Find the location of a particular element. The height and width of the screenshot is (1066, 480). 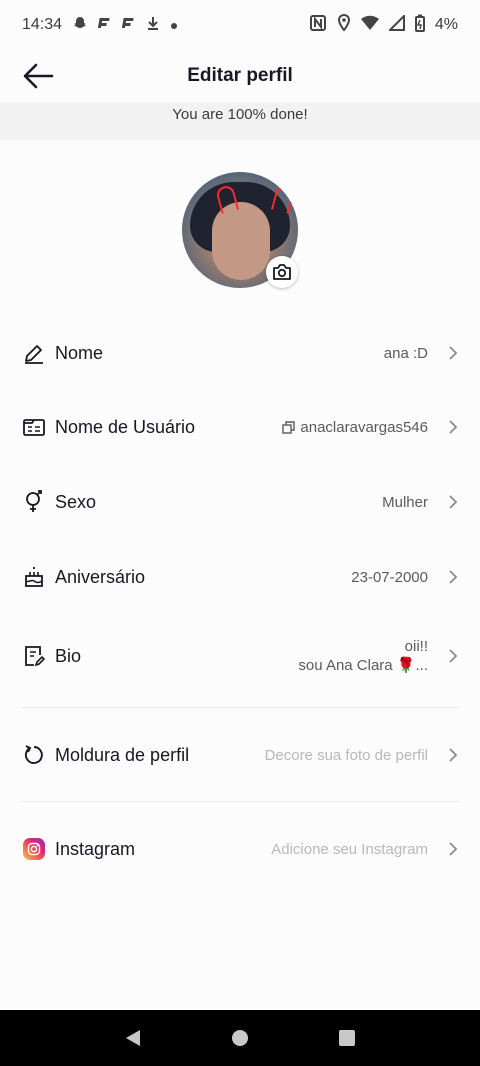

row-nome: Nome ana :D is located at coordinates (240, 353).